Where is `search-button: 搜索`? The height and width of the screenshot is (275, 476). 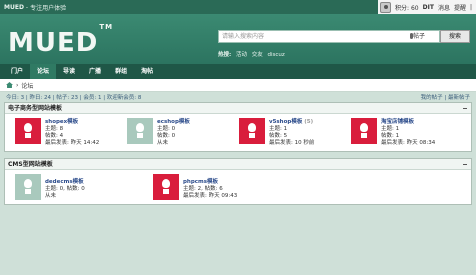 search-button: 搜索 is located at coordinates (455, 36).